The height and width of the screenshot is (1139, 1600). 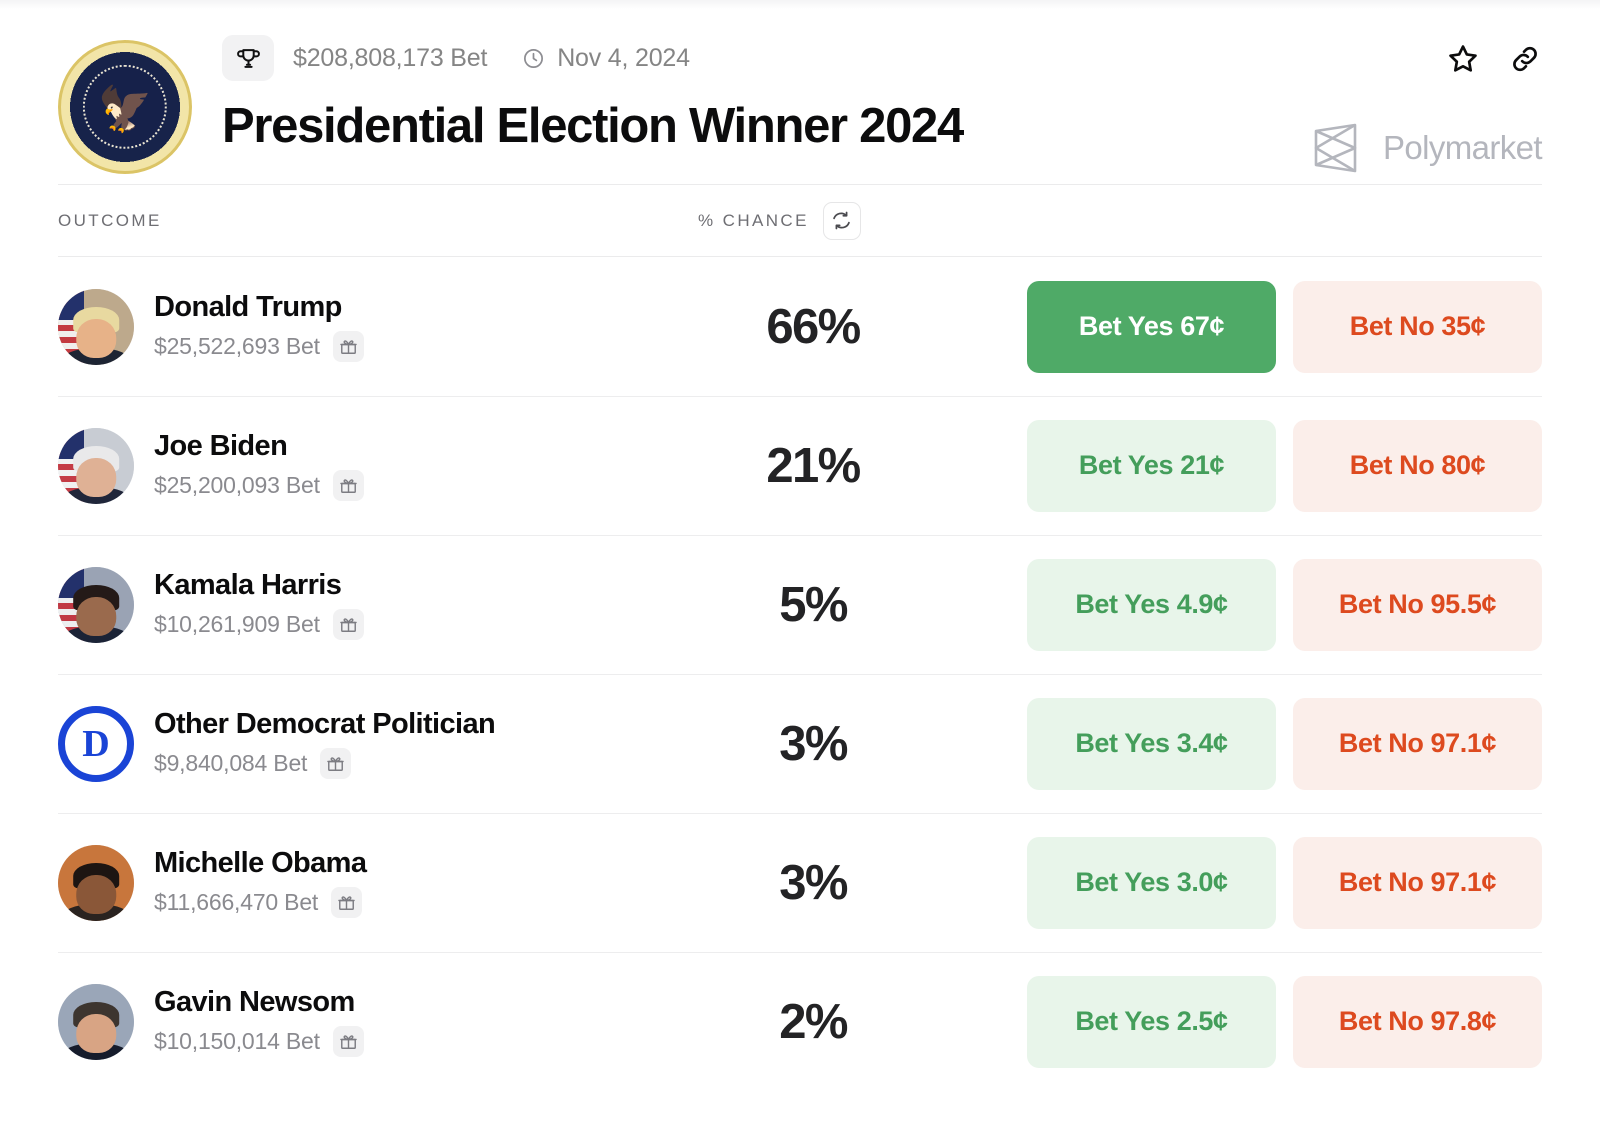 I want to click on date-text: Nov 4, 2024, so click(x=623, y=57).